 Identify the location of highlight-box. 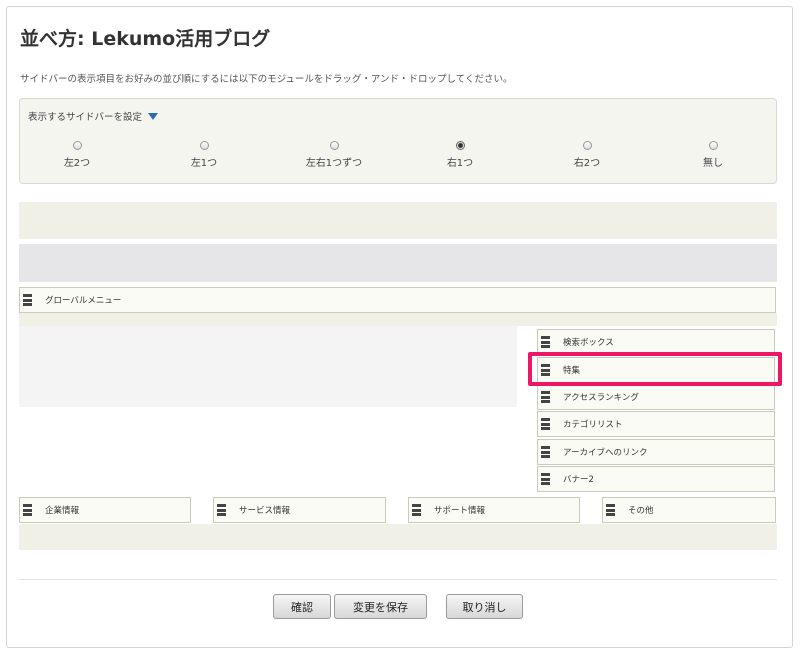
(655, 369).